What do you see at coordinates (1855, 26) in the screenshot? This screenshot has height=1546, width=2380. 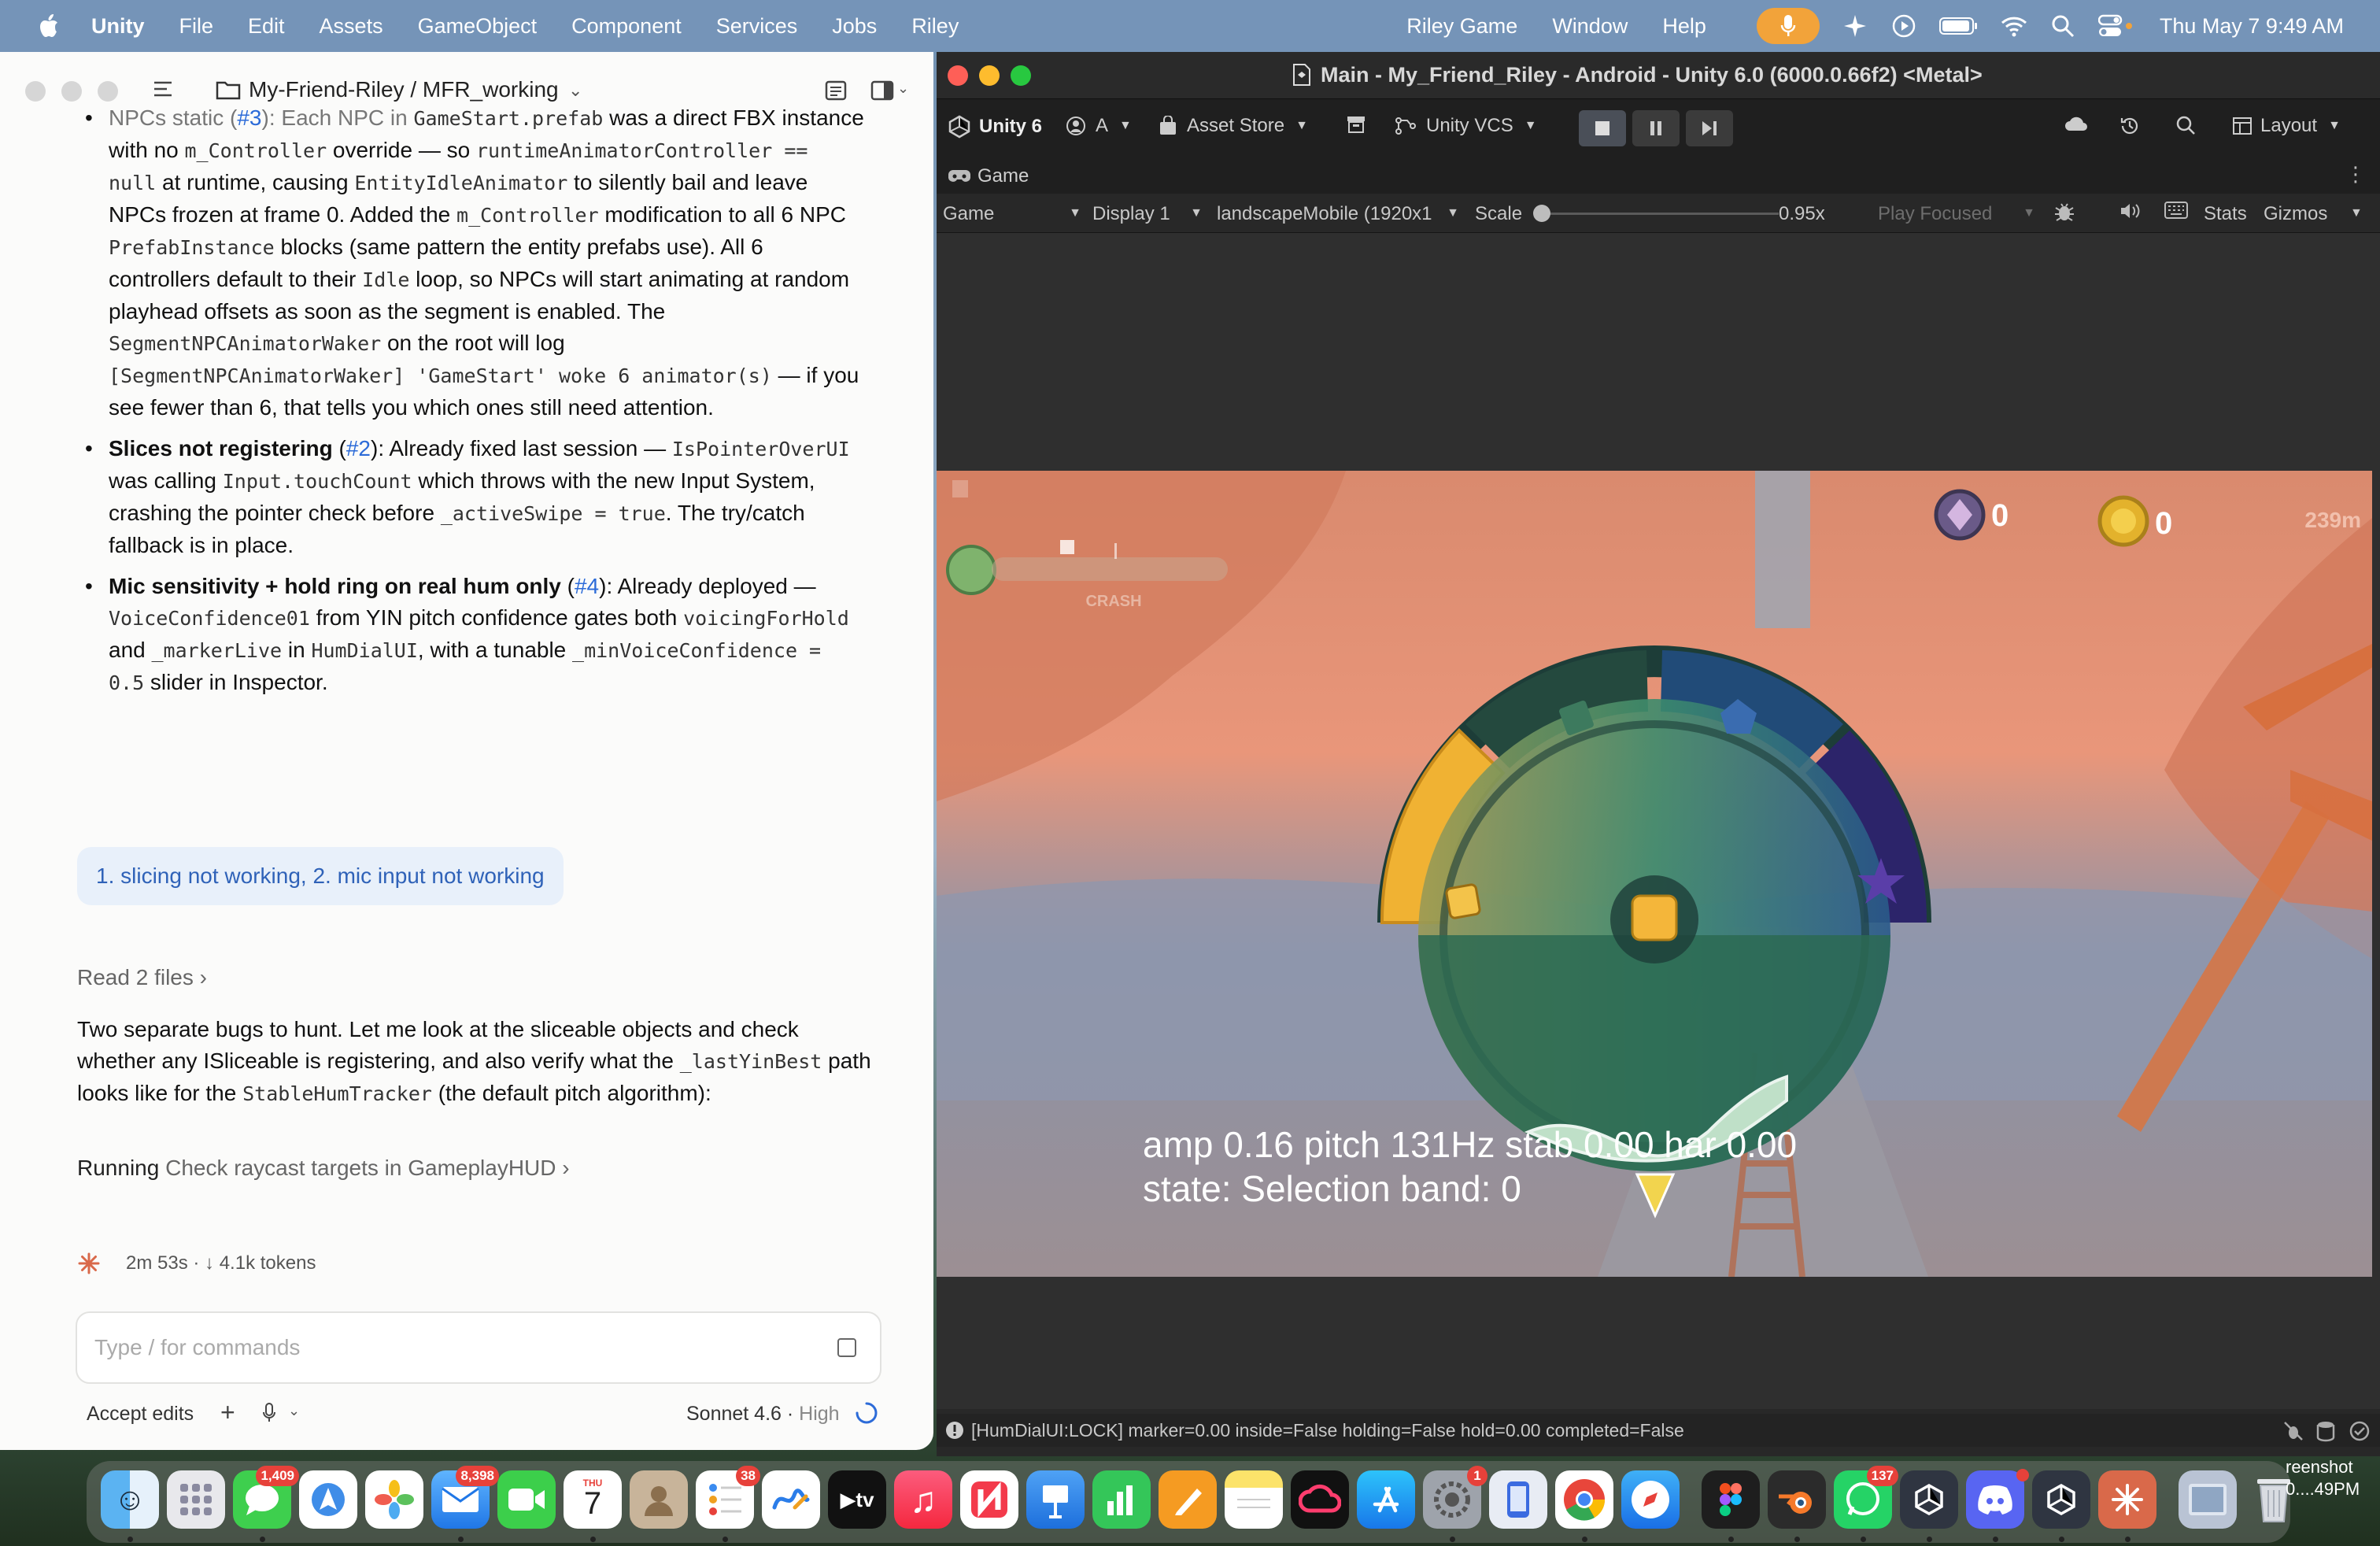 I see `sparkle-icon` at bounding box center [1855, 26].